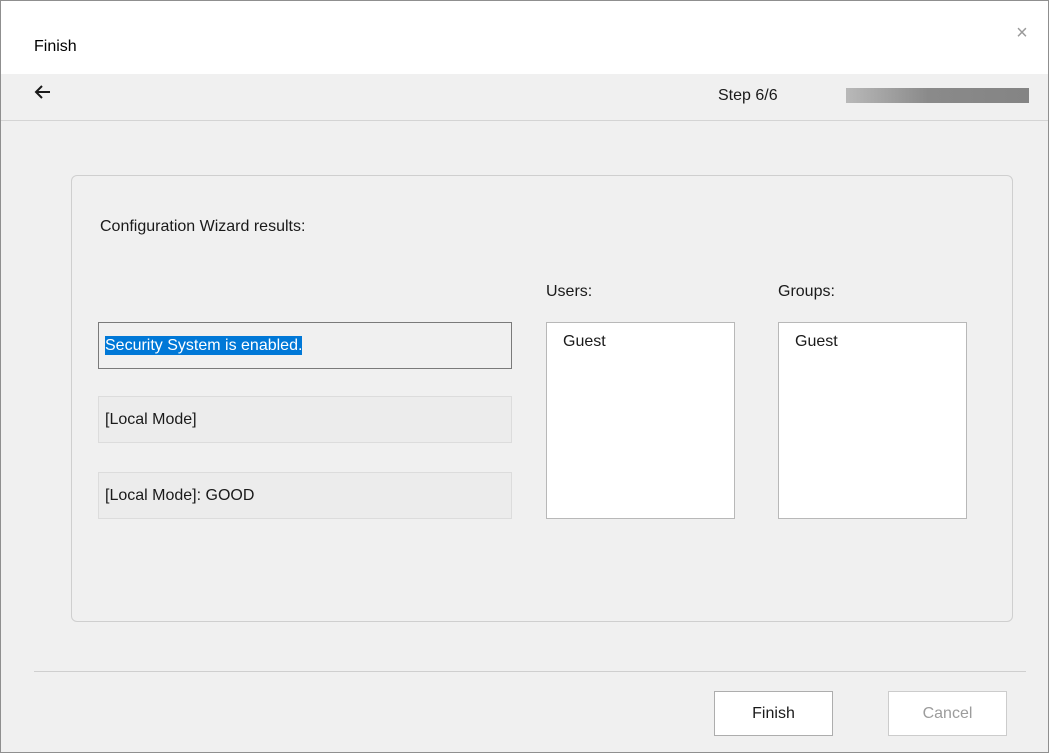 The width and height of the screenshot is (1049, 753). I want to click on back-button, so click(45, 92).